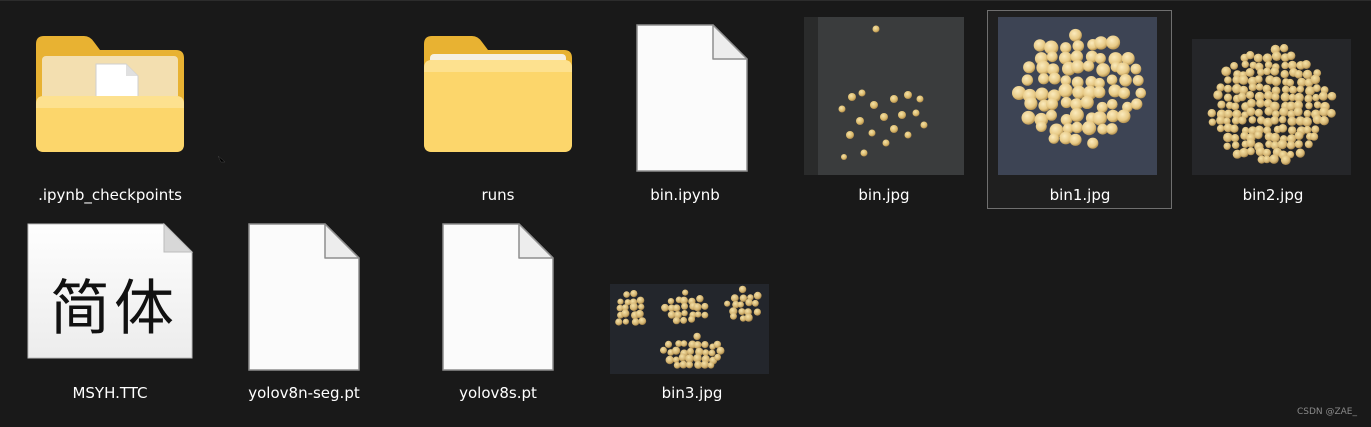  I want to click on font-preview-text: 简体, so click(114, 309).